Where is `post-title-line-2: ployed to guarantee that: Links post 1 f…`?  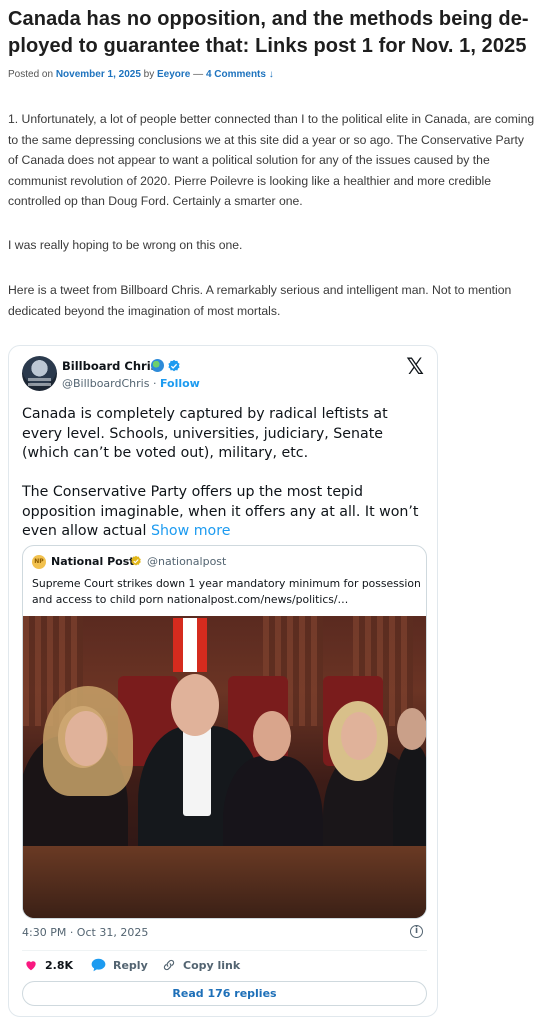
post-title-line-2: ployed to guarantee that: Links post 1 f… is located at coordinates (267, 46).